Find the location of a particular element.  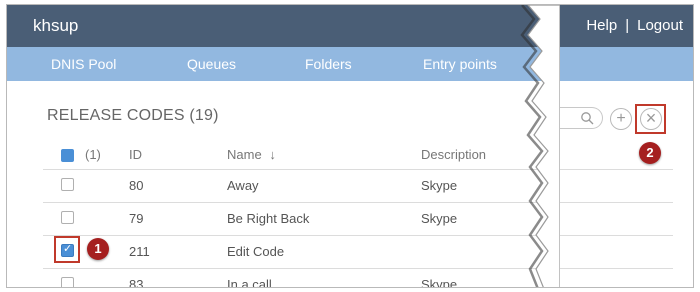

table-row: ✓ 211 Edit Code is located at coordinates (358, 251).